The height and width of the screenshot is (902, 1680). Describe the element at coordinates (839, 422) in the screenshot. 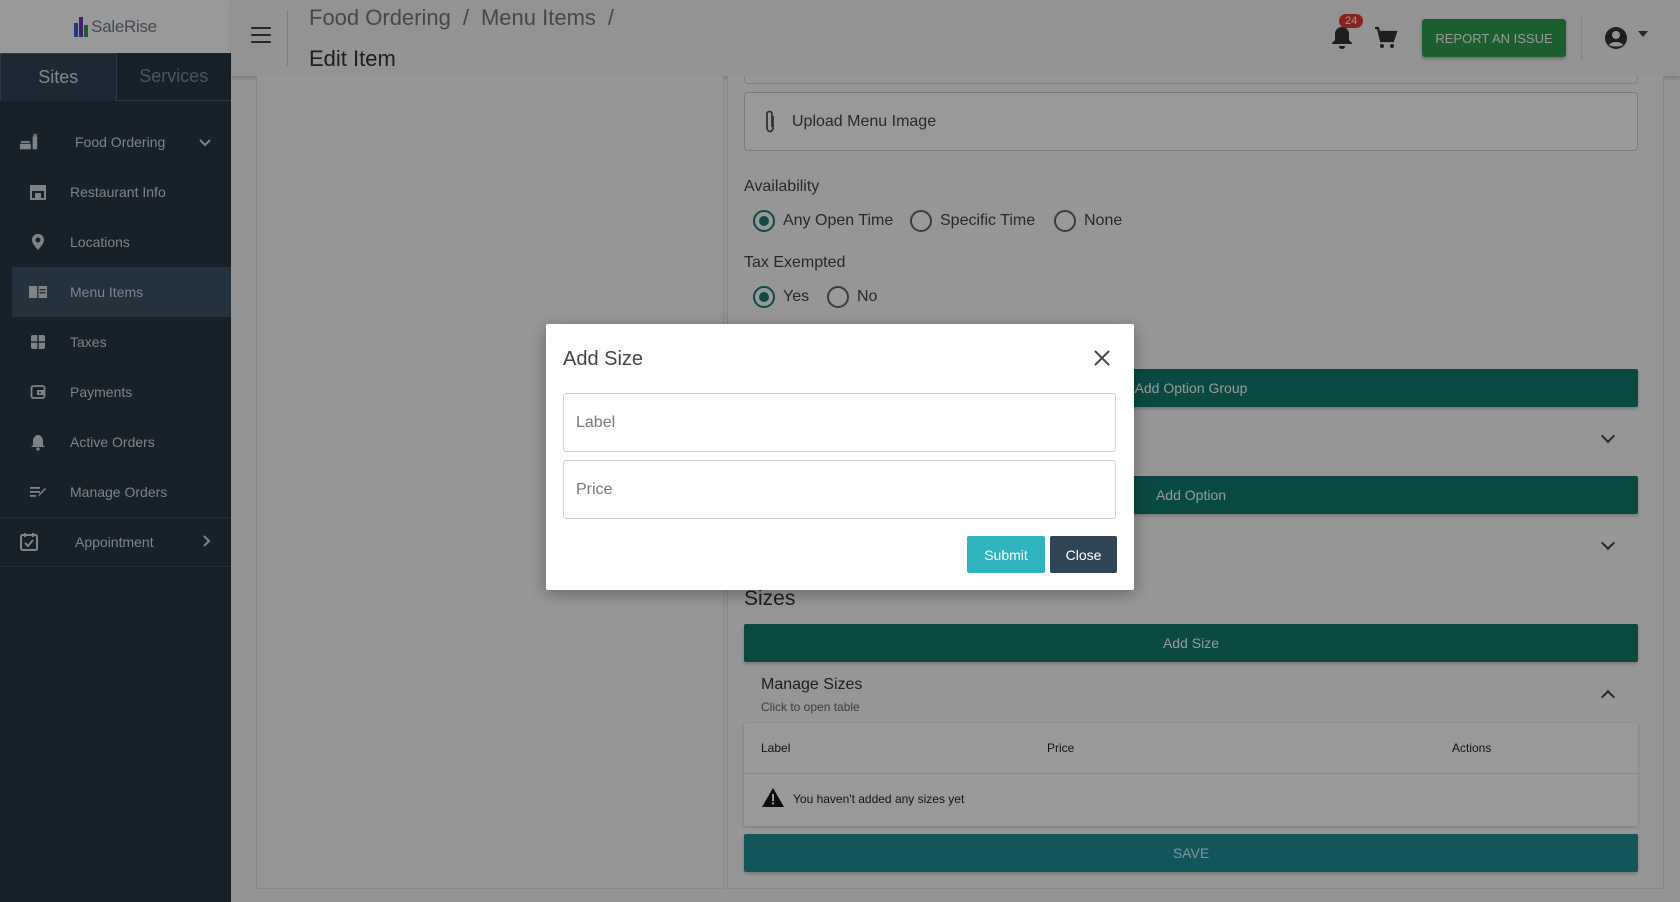

I see `size-label-input` at that location.